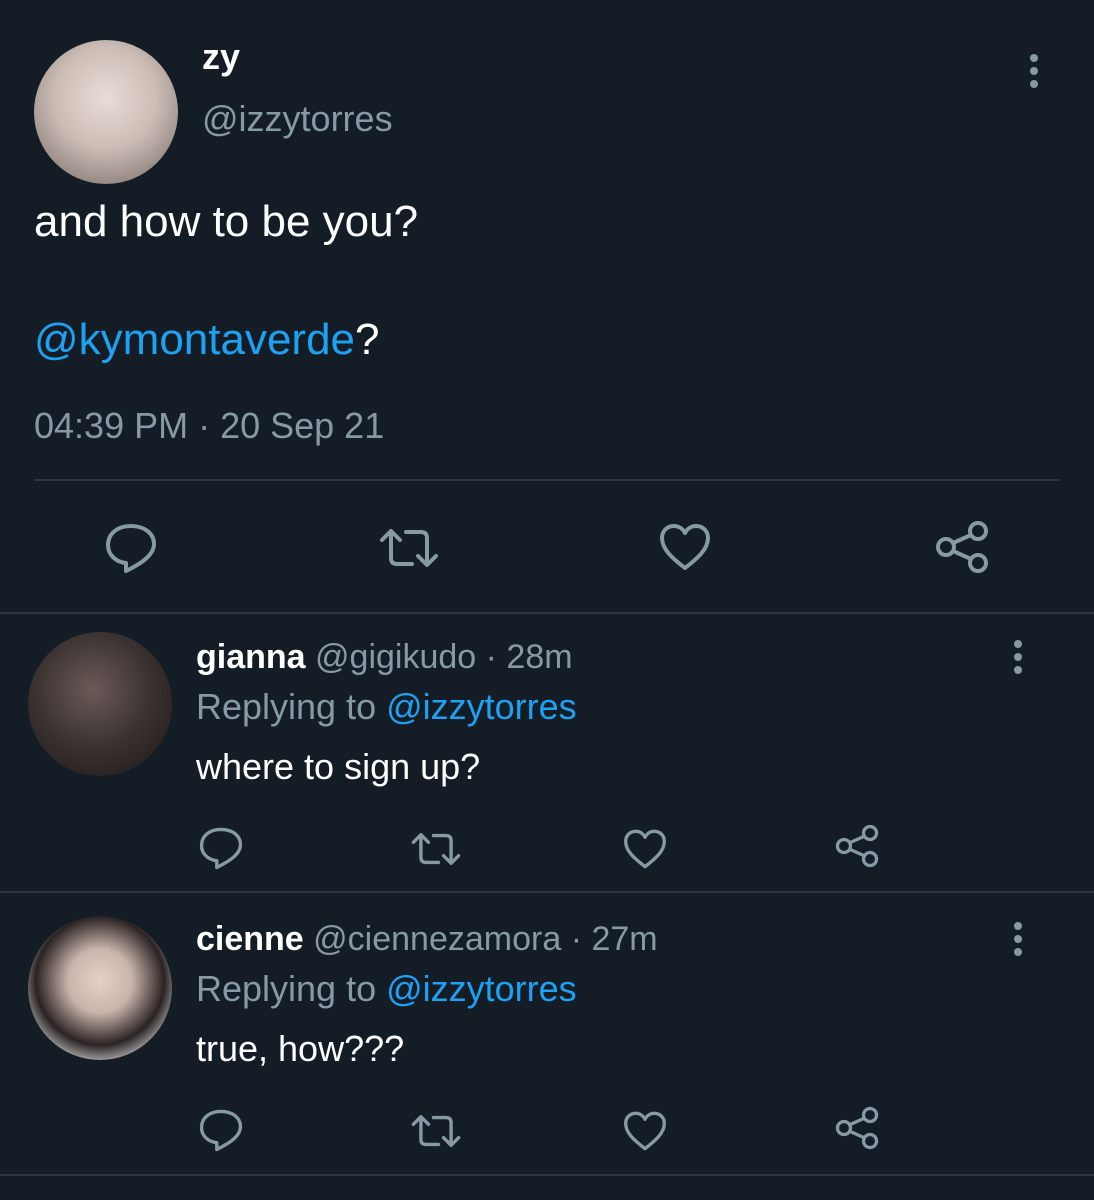  I want to click on display-name: cienne, so click(250, 939).